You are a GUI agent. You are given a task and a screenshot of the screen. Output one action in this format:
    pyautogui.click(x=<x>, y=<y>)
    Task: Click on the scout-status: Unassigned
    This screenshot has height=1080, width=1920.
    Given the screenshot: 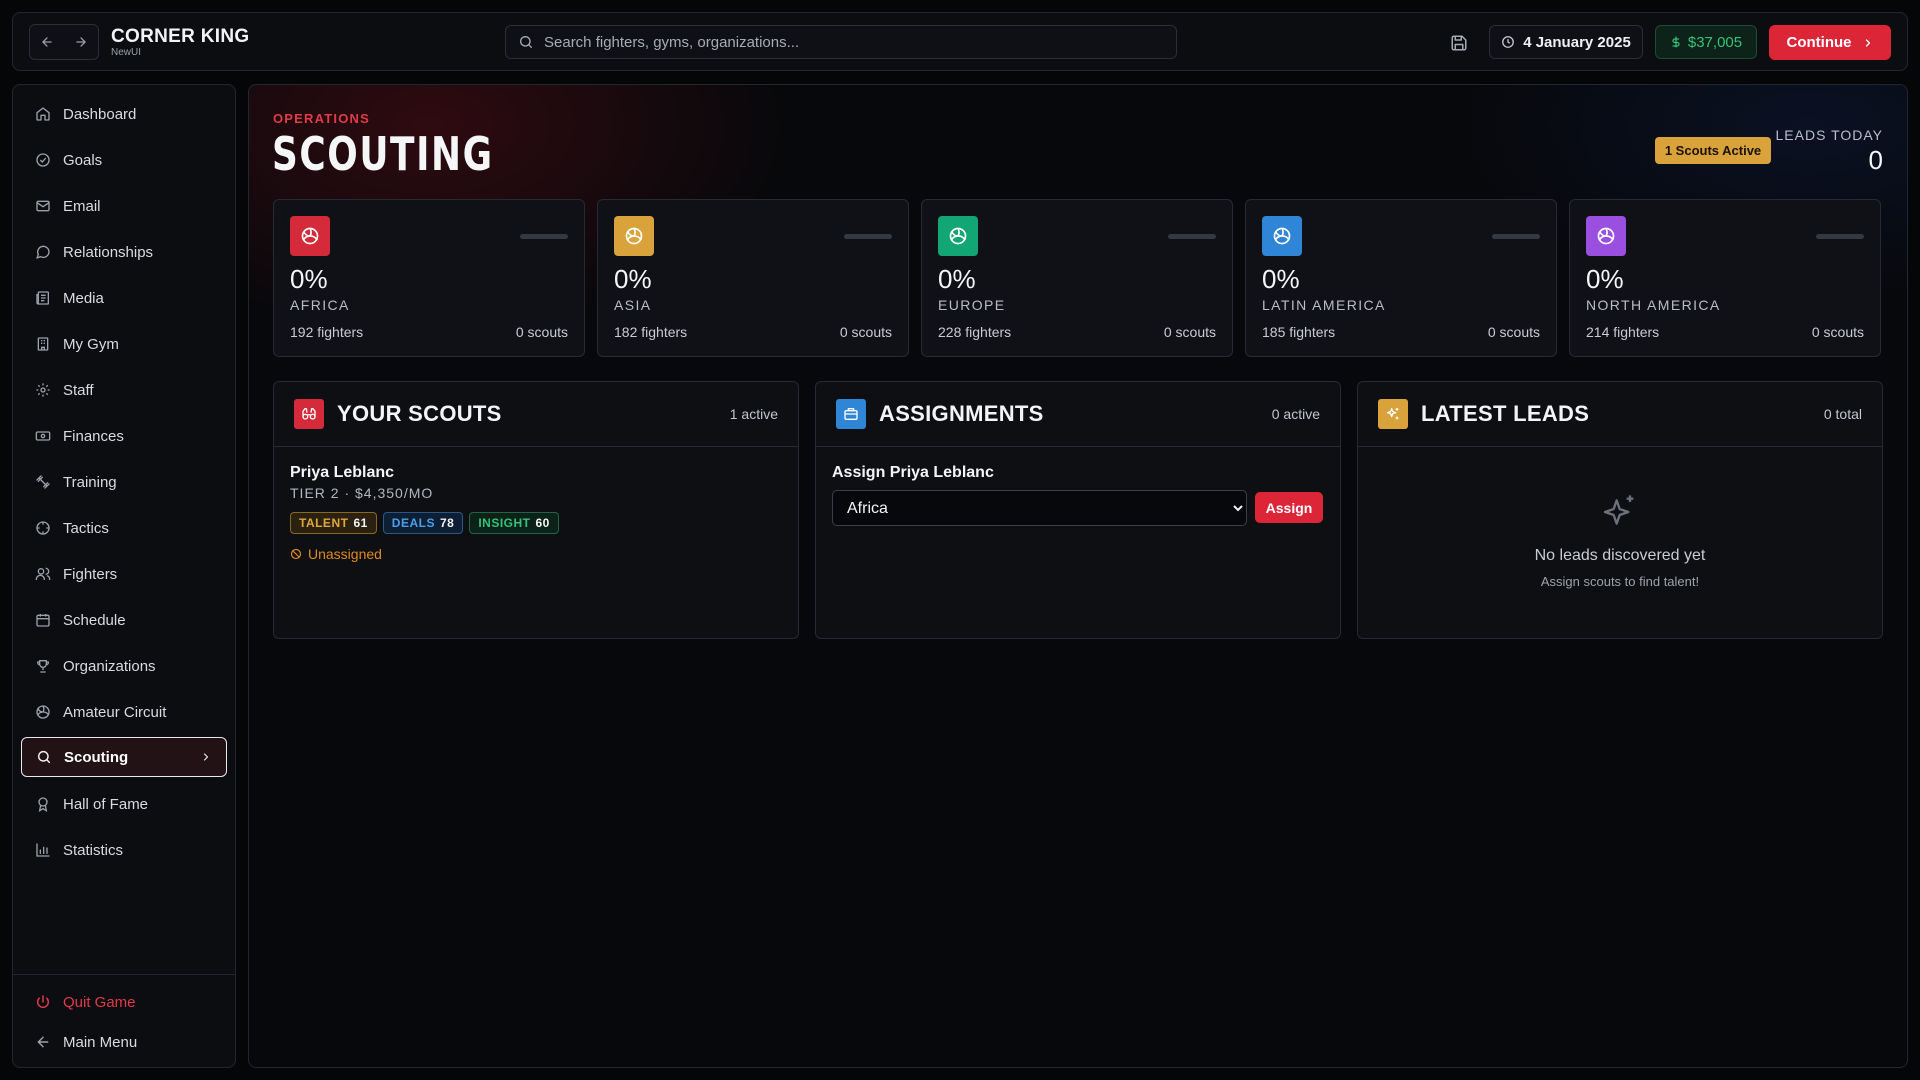 What is the action you would take?
    pyautogui.click(x=336, y=554)
    